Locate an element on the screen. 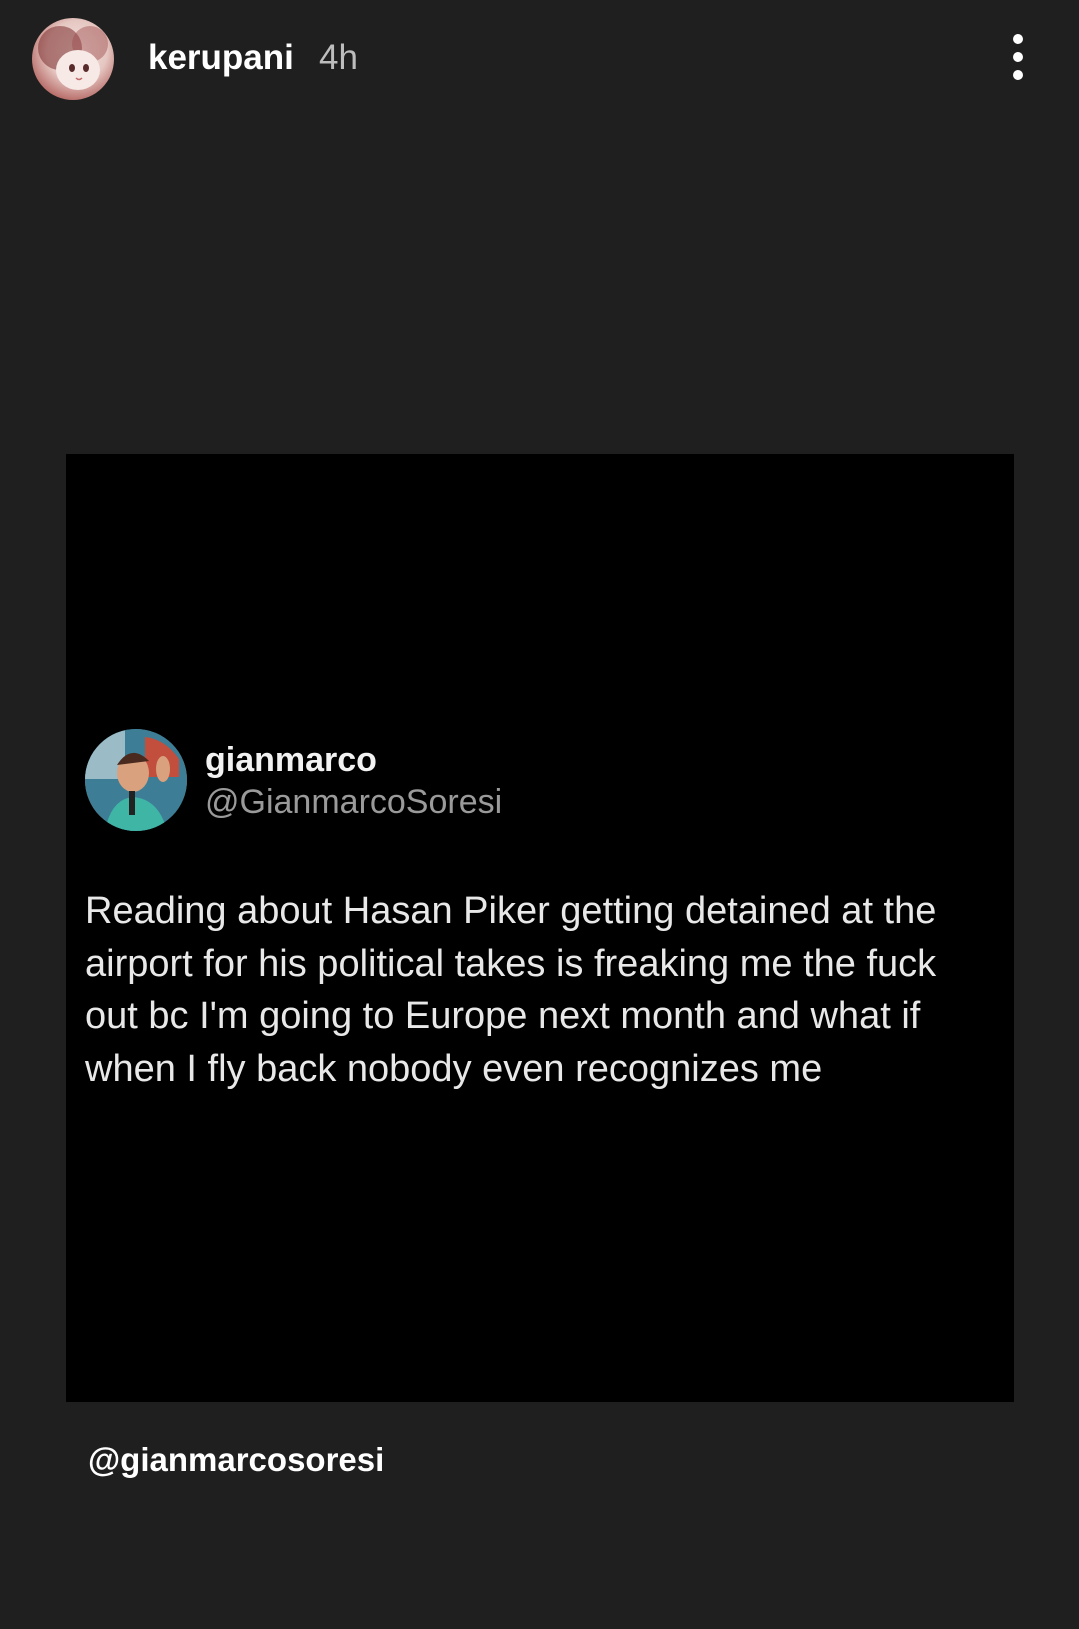 The width and height of the screenshot is (1079, 1629). author-photo-icon is located at coordinates (136, 780).